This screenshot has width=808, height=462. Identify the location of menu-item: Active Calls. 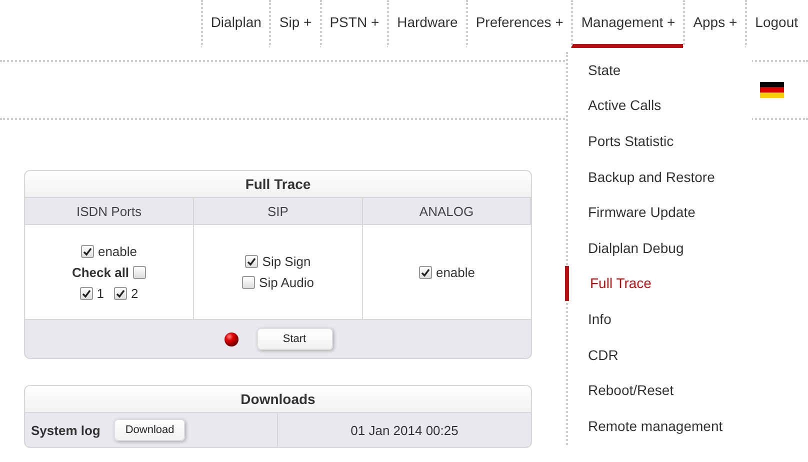
(658, 106).